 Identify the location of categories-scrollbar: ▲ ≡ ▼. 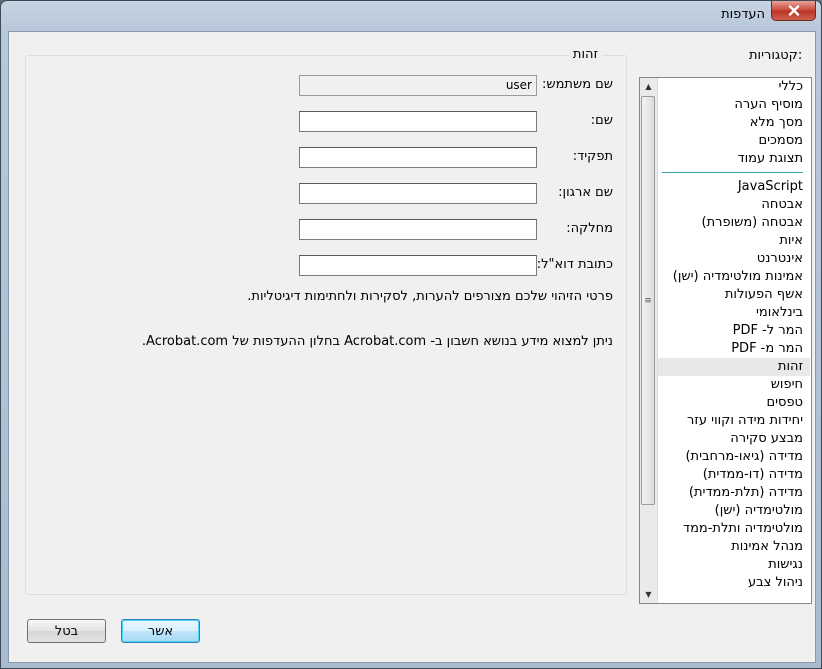
(649, 340).